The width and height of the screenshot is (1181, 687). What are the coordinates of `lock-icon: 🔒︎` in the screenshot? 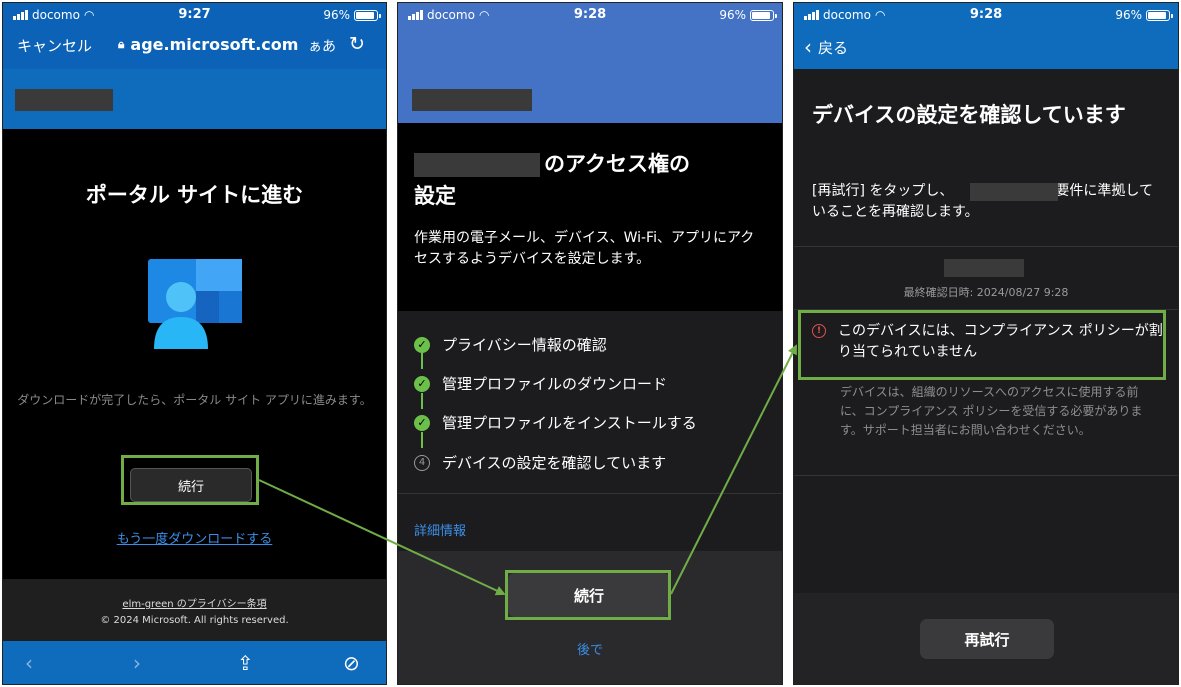 It's located at (121, 44).